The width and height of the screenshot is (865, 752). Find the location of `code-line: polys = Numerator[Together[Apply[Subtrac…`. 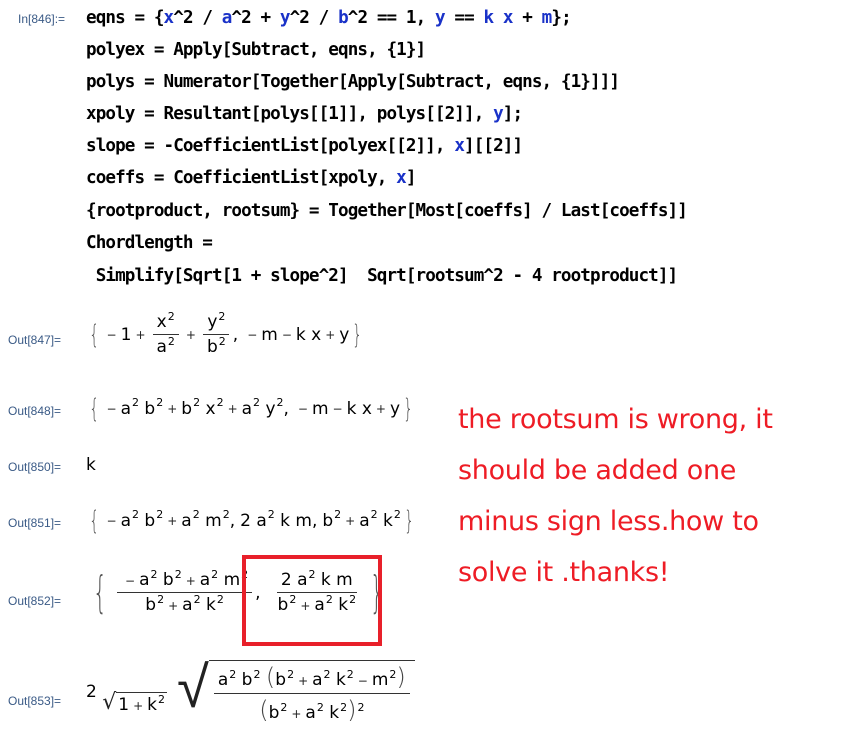

code-line: polys = Numerator[Together[Apply[Subtrac… is located at coordinates (353, 82).